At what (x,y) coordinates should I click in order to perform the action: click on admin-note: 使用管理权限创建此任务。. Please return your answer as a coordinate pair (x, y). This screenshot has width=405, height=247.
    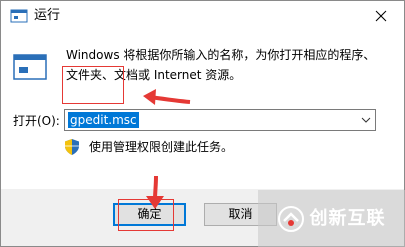
    Looking at the image, I should click on (161, 147).